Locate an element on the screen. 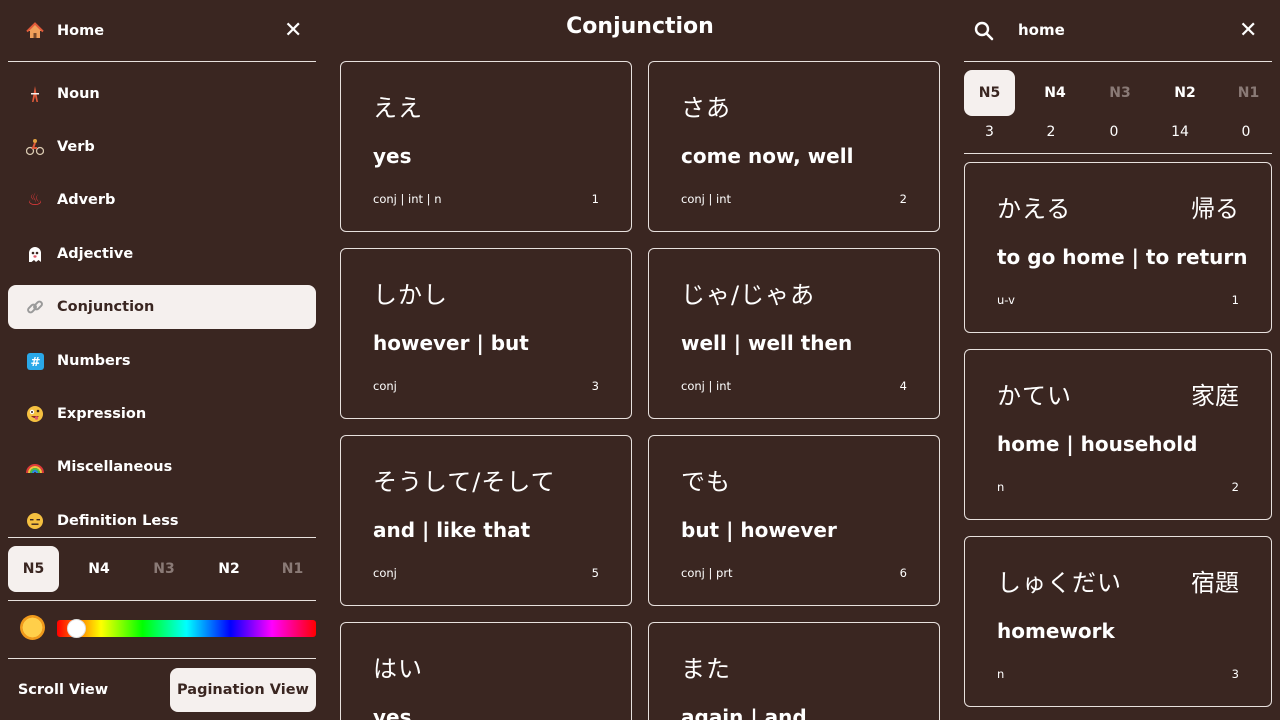 The width and height of the screenshot is (1280, 720). sidebar-item-label: Adverb is located at coordinates (86, 200).